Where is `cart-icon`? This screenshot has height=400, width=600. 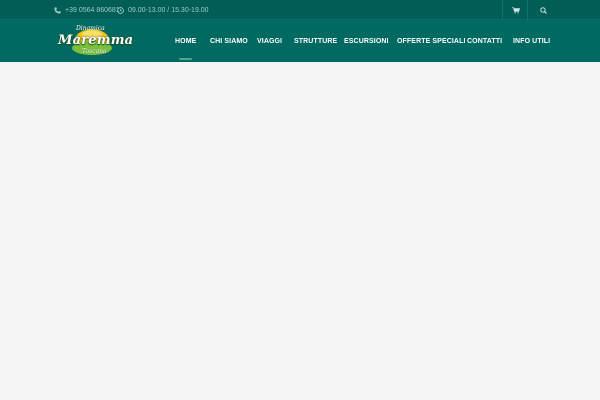
cart-icon is located at coordinates (516, 10).